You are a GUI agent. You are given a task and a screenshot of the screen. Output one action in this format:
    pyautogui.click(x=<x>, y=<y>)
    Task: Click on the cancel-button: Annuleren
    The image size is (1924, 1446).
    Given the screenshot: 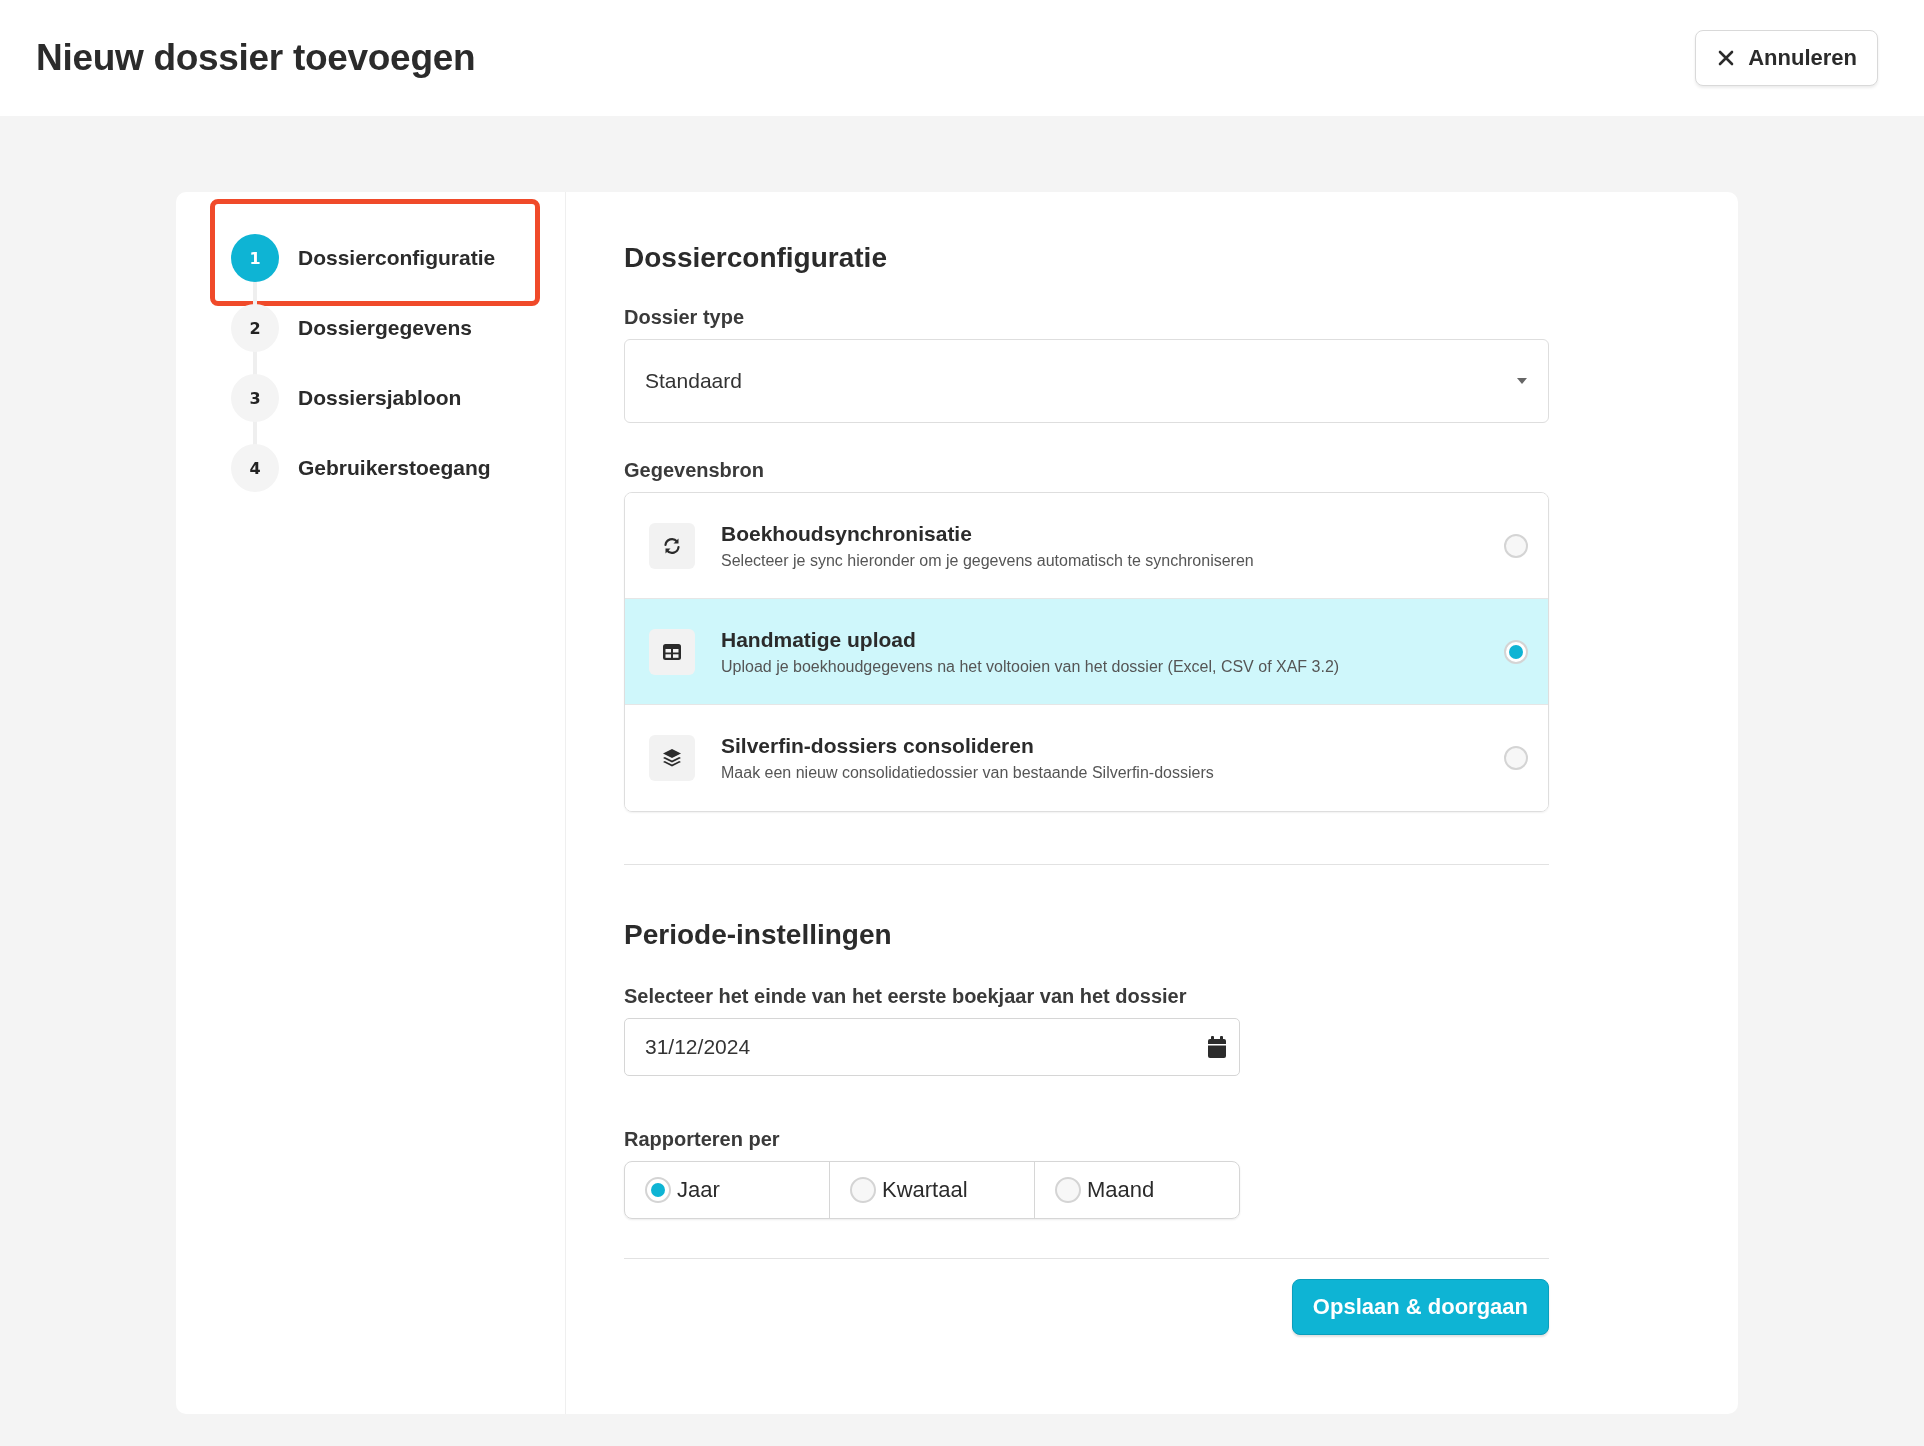 What is the action you would take?
    pyautogui.click(x=1786, y=58)
    